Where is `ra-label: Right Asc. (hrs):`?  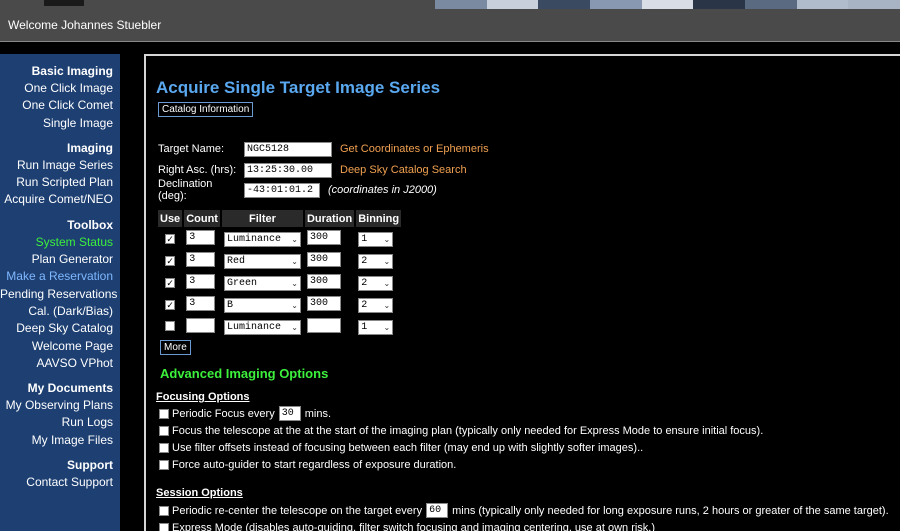 ra-label: Right Asc. (hrs): is located at coordinates (197, 170).